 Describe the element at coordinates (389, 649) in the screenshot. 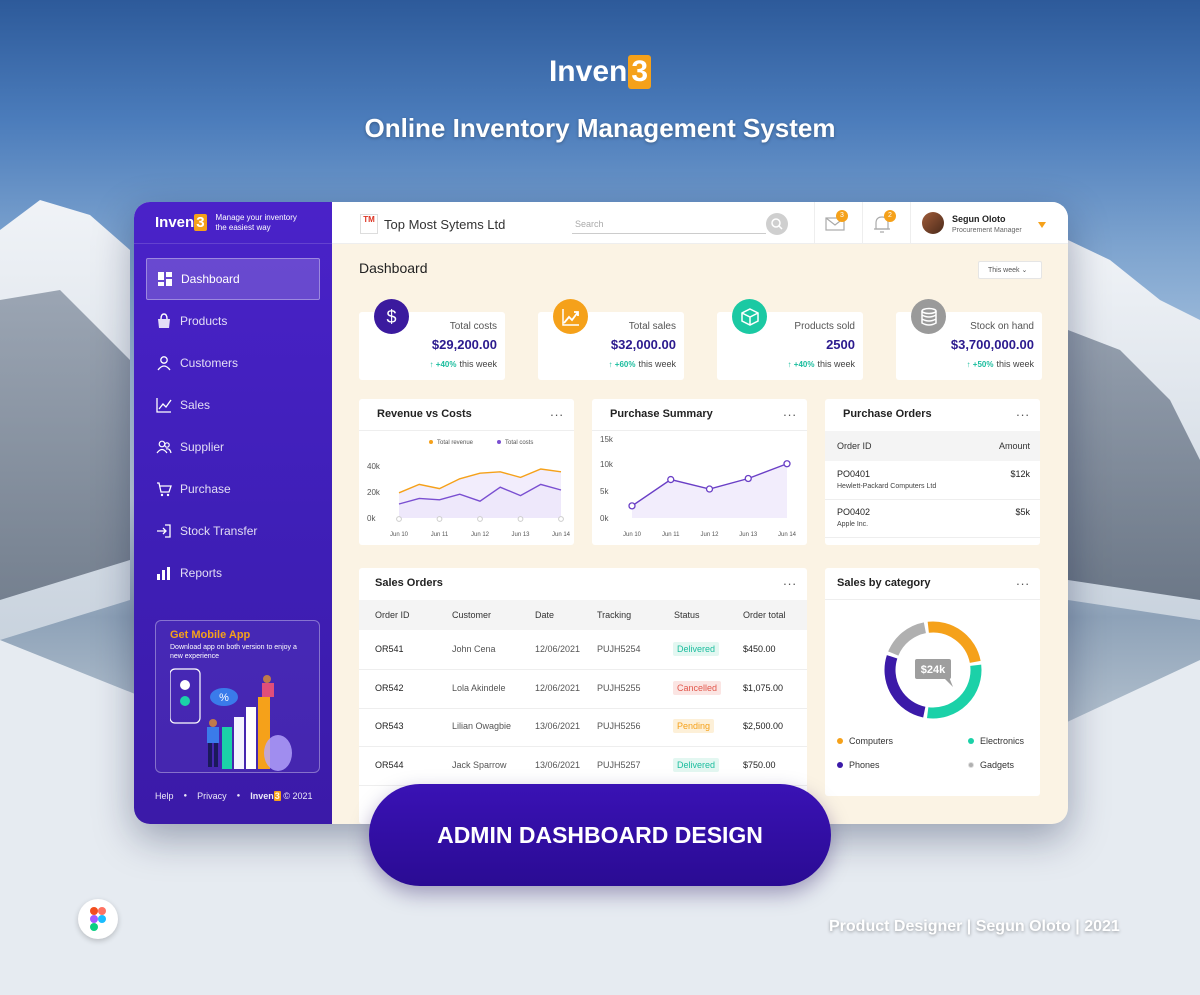

I see `cell-id: OR541` at that location.